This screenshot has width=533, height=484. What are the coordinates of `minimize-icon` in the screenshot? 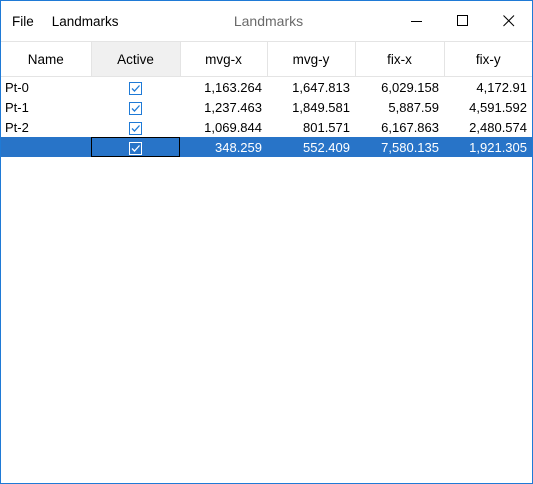 It's located at (416, 21).